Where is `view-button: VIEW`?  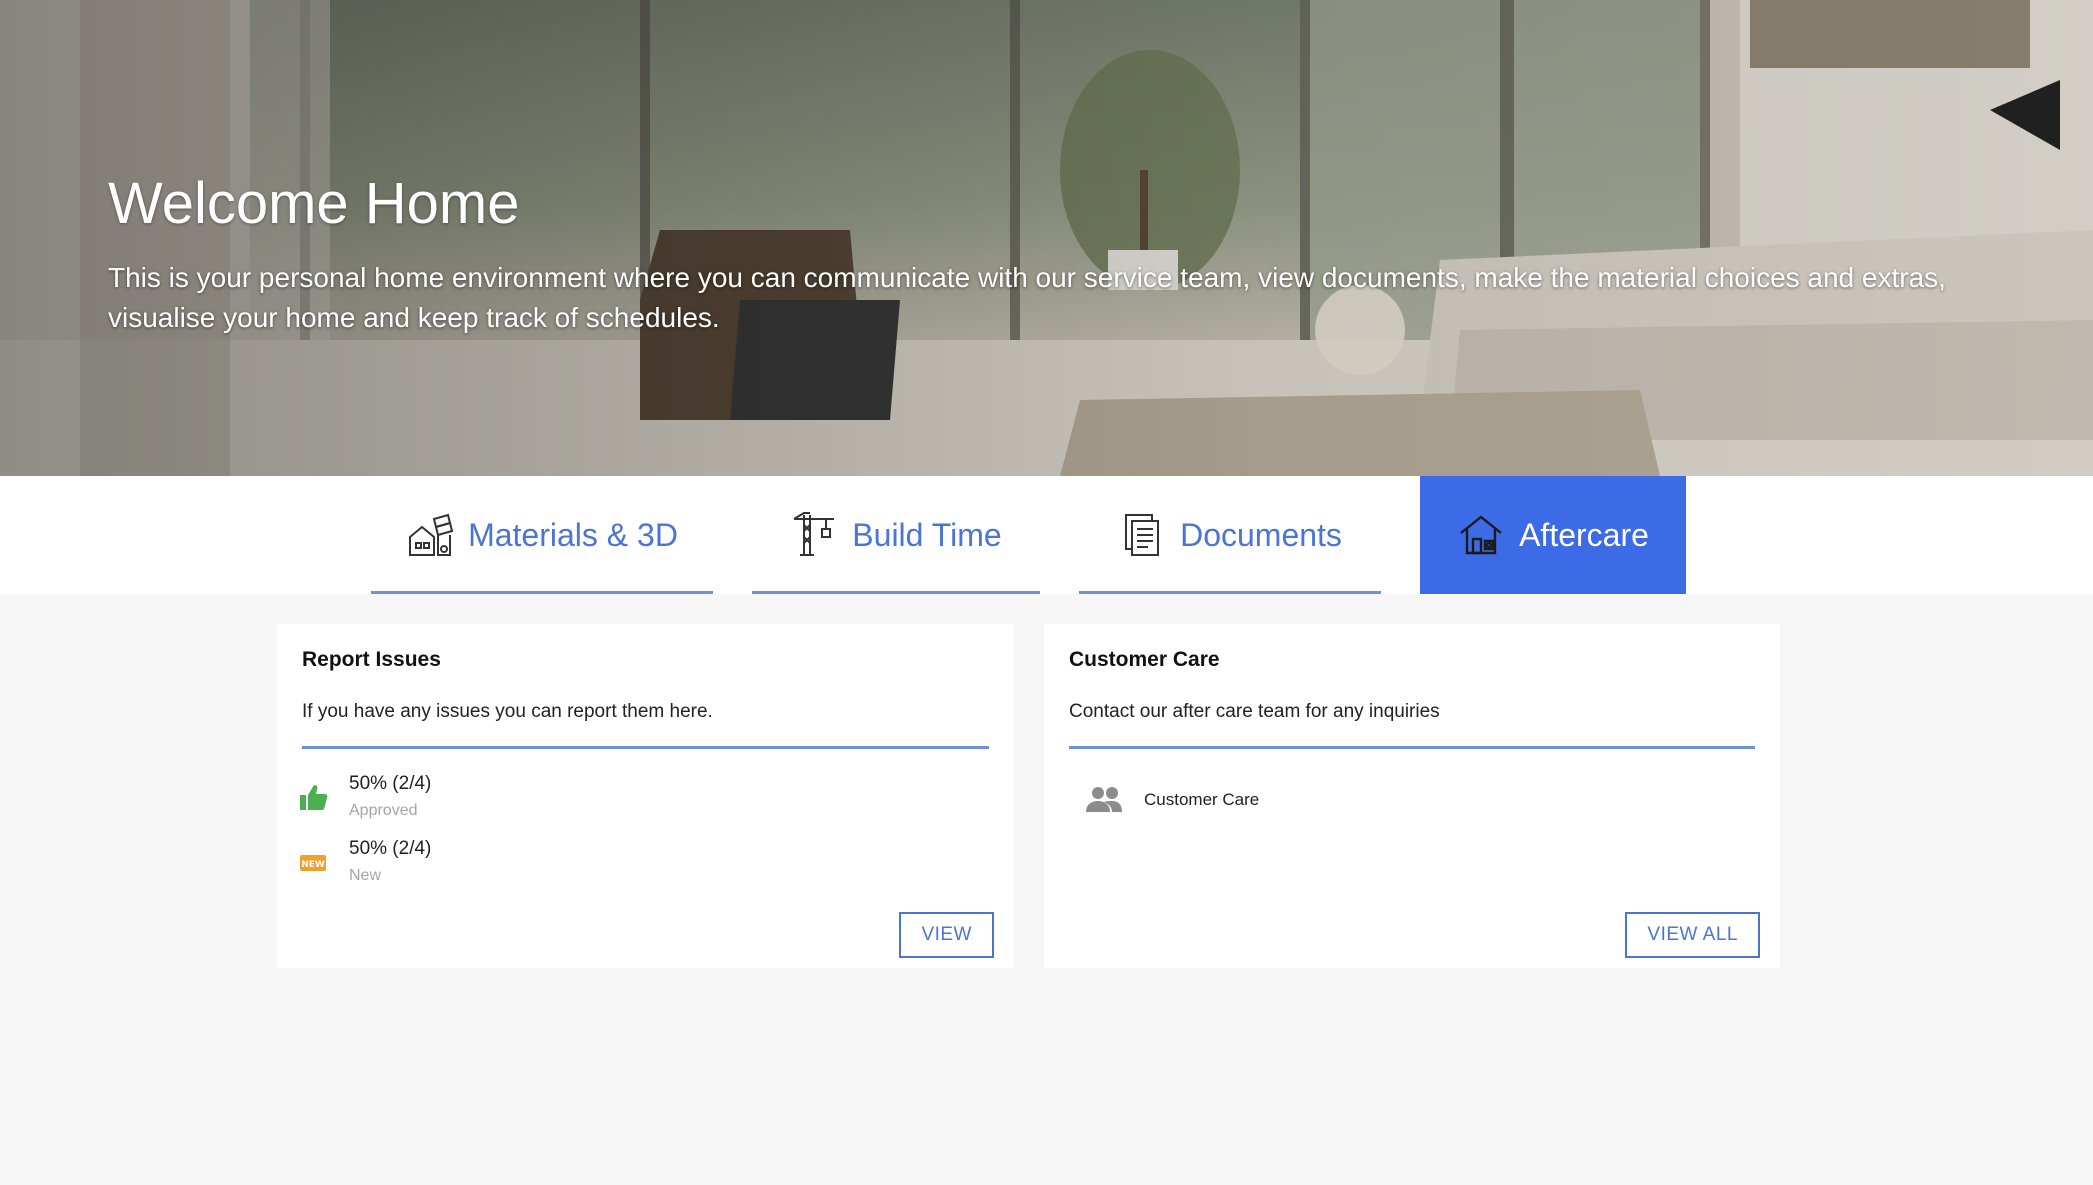 view-button: VIEW is located at coordinates (946, 935).